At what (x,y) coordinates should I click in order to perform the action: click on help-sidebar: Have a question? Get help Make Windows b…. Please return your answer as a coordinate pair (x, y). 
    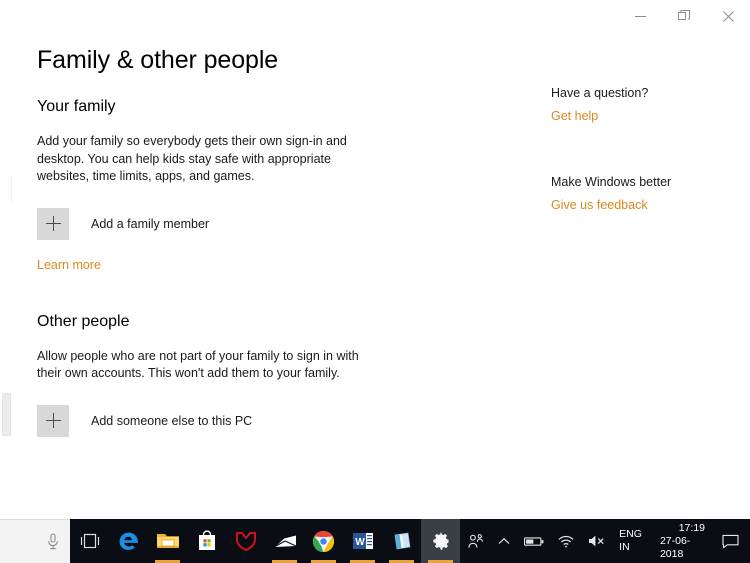
    Looking at the image, I should click on (646, 173).